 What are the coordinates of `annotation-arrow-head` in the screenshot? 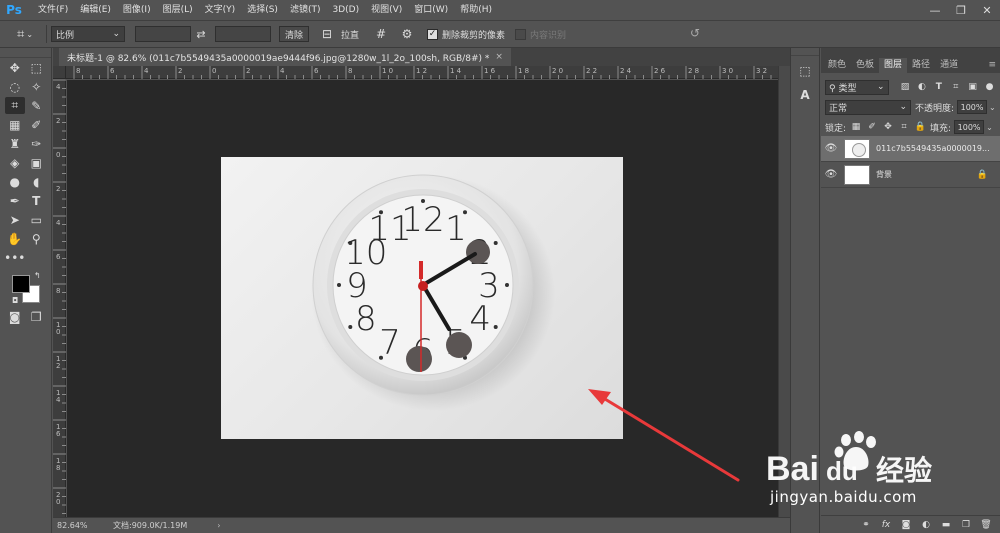 It's located at (599, 397).